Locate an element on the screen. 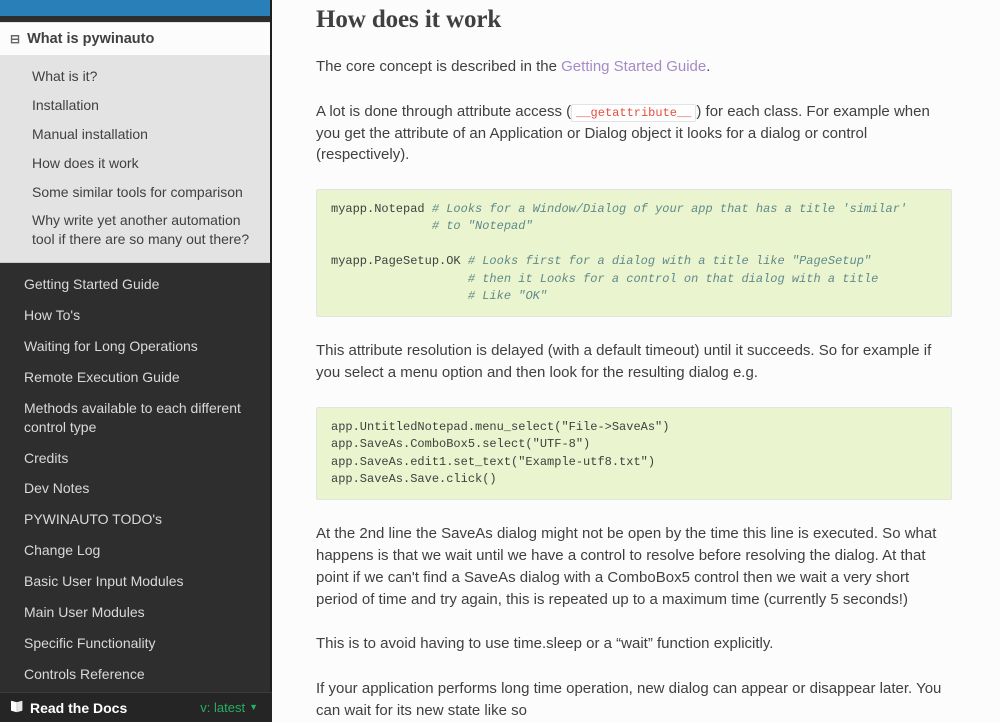  list-item: Some similar tools for comparison is located at coordinates (136, 192).